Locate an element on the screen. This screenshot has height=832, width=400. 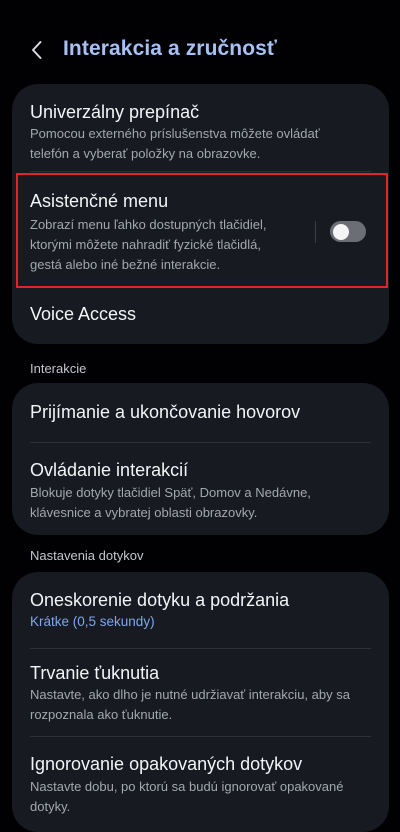
interaction-control-title: Ovládanie interakcií is located at coordinates (109, 470).